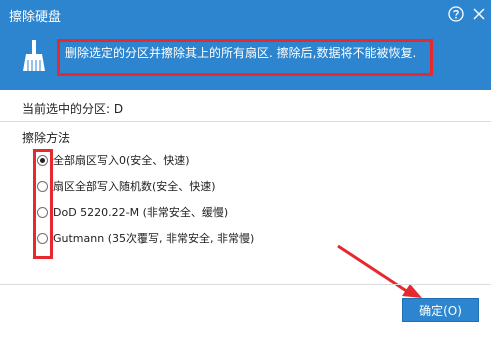  What do you see at coordinates (456, 14) in the screenshot?
I see `help-icon` at bounding box center [456, 14].